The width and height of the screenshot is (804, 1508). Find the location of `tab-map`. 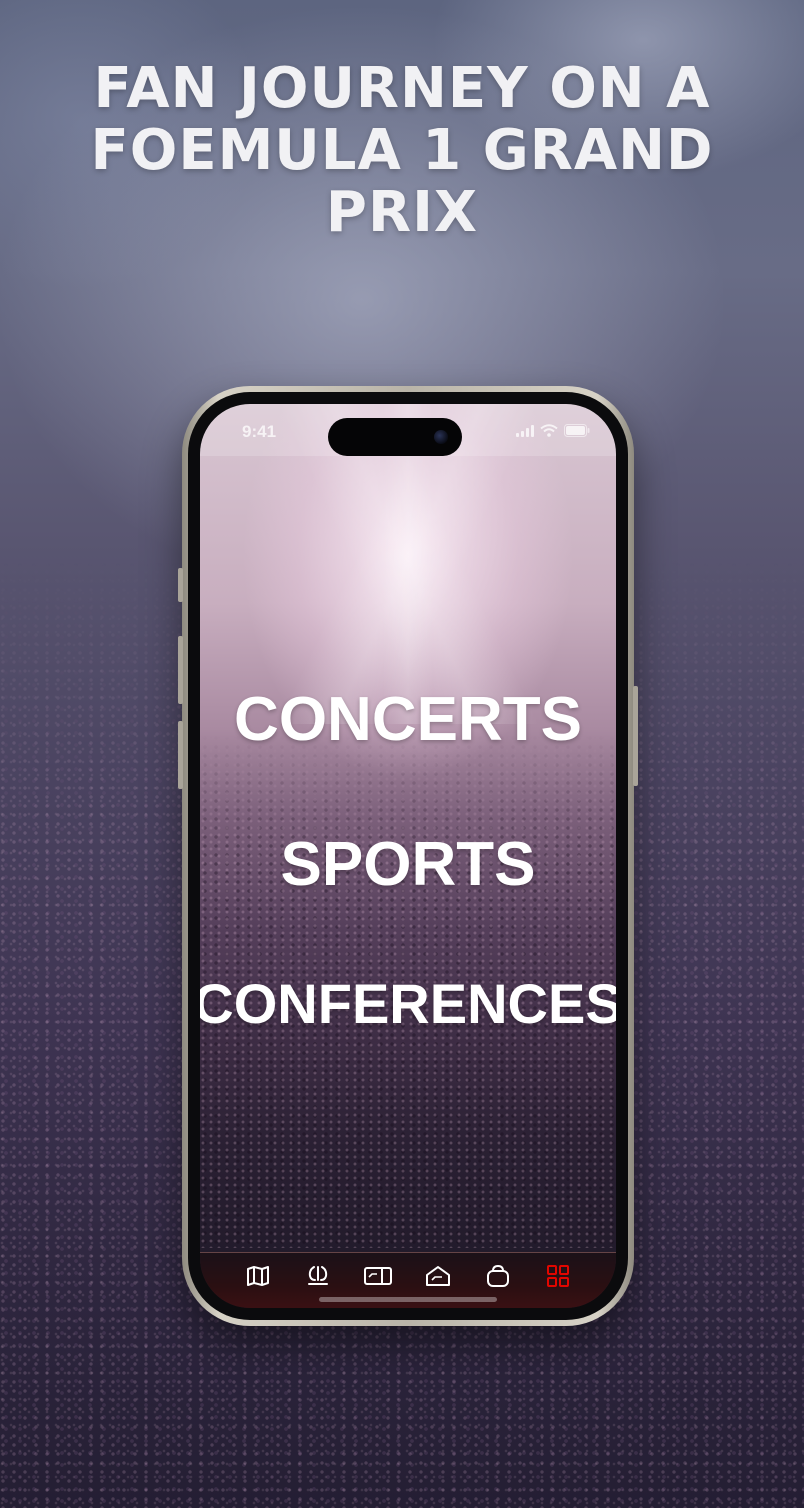

tab-map is located at coordinates (258, 1278).